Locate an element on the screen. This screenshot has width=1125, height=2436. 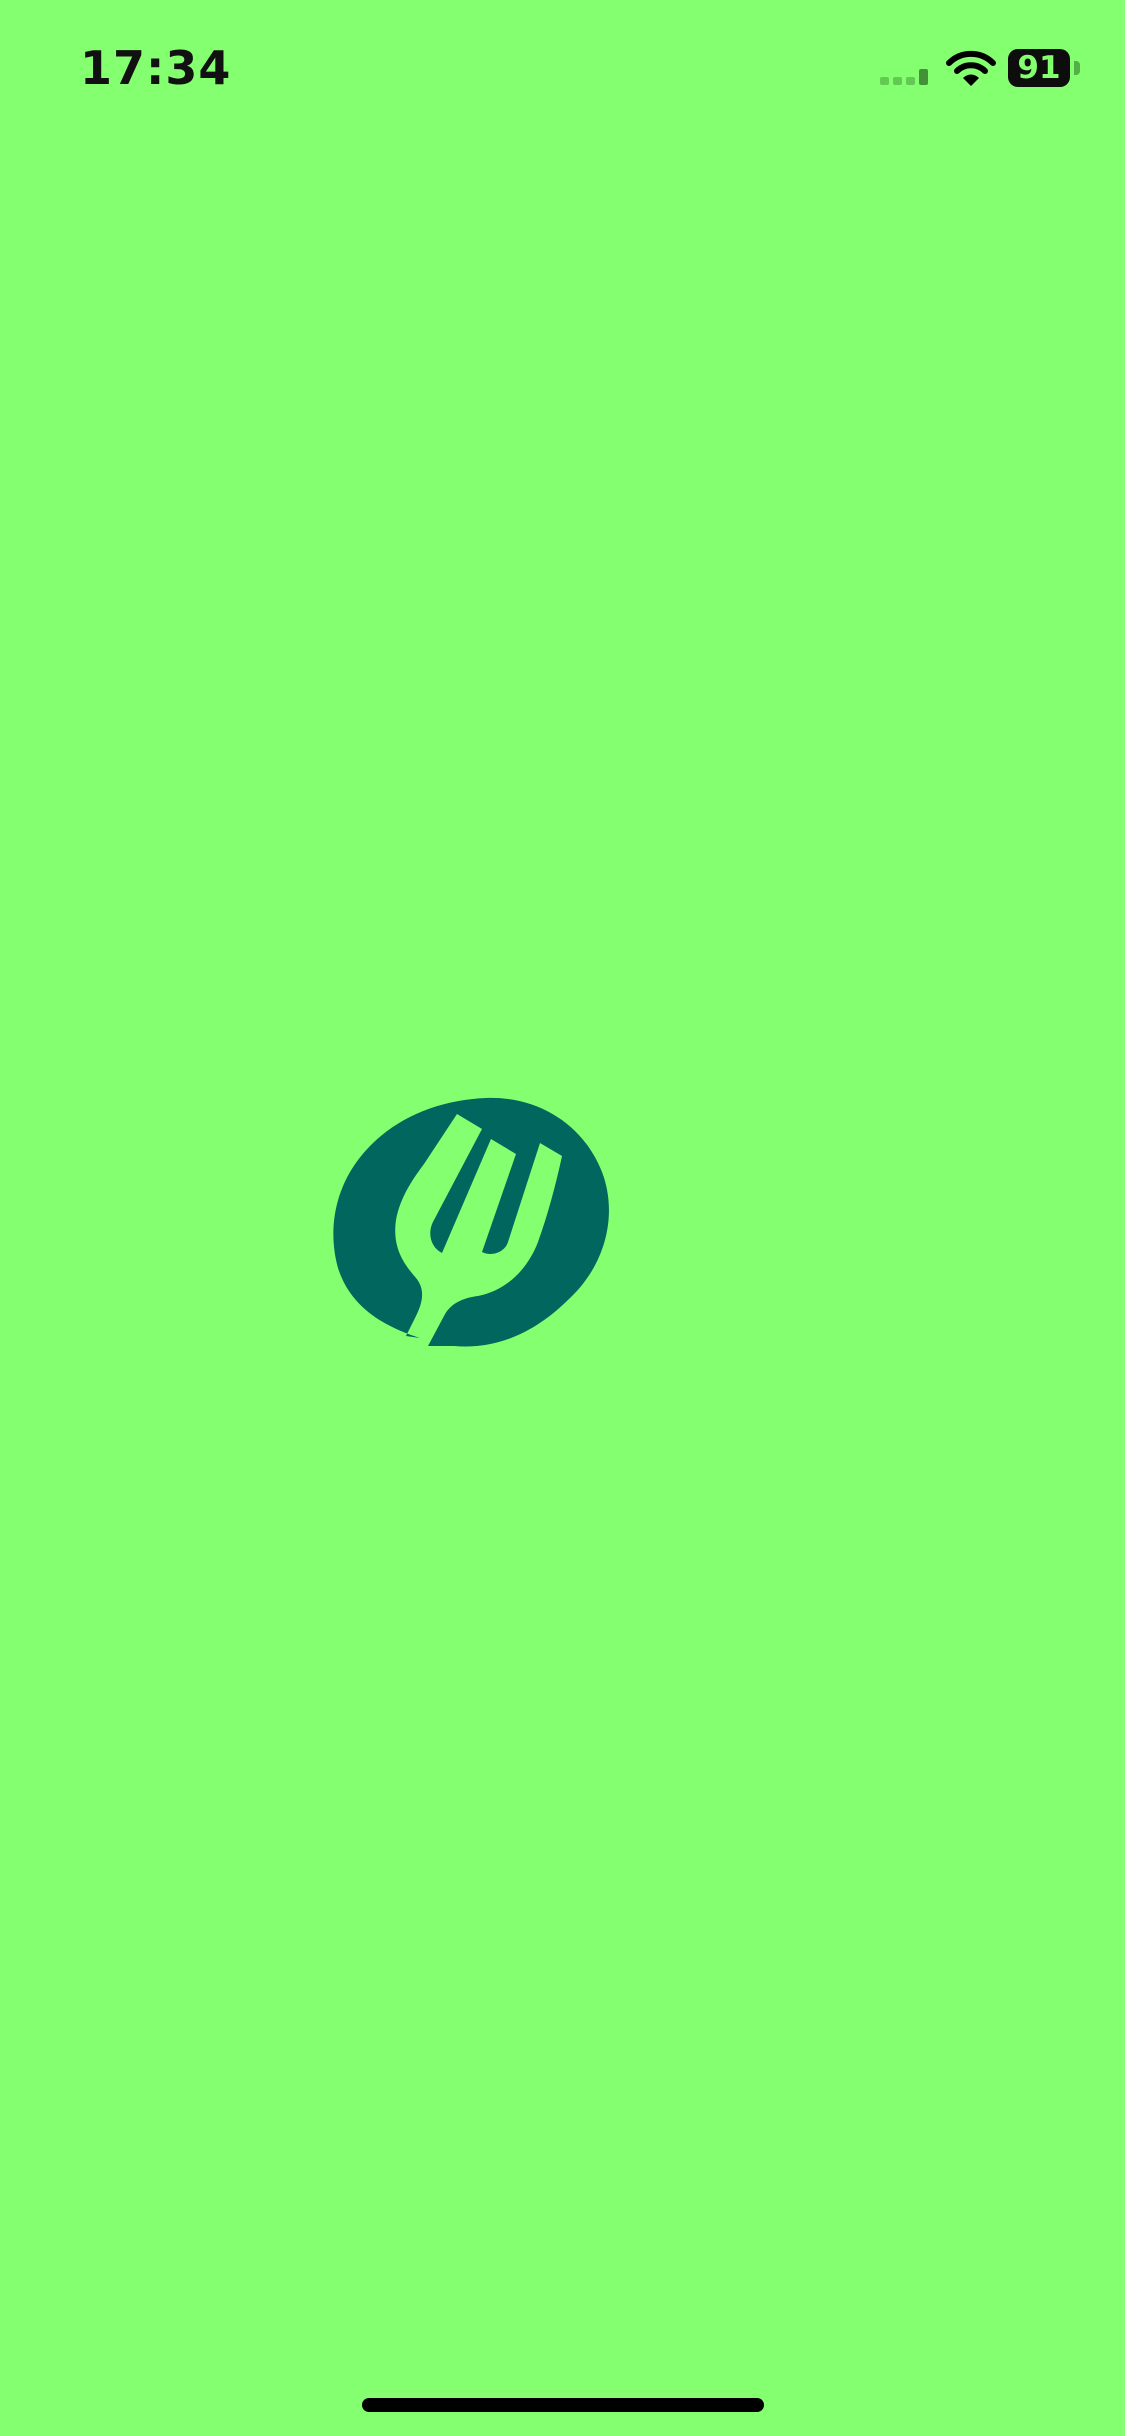
battery-indicator: 91 is located at coordinates (1046, 69).